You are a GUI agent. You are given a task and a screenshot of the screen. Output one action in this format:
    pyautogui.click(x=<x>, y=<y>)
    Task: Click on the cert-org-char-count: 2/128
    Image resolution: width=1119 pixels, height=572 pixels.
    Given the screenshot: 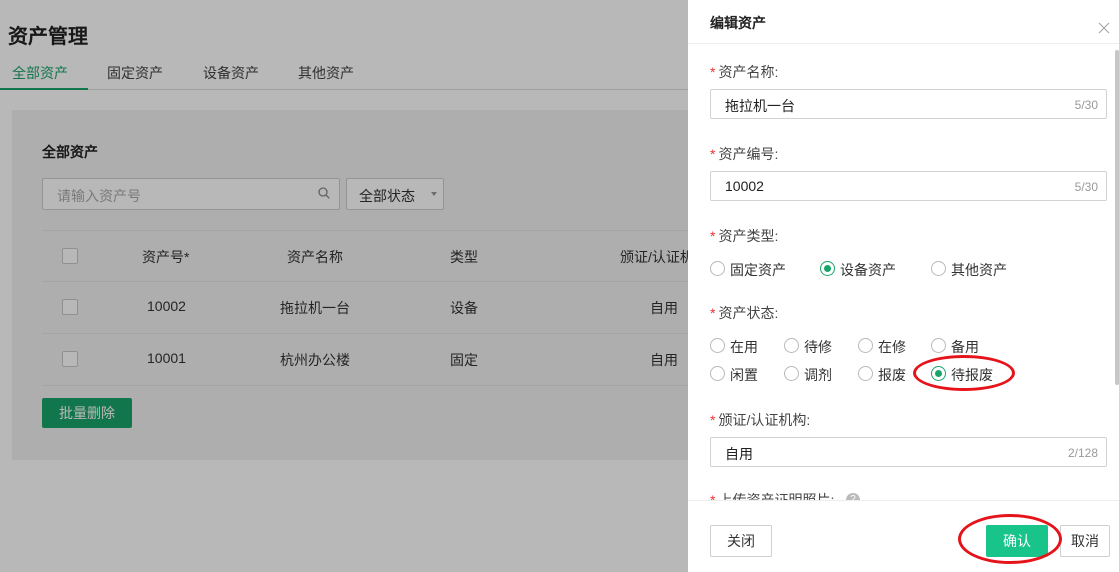 What is the action you would take?
    pyautogui.click(x=1082, y=453)
    